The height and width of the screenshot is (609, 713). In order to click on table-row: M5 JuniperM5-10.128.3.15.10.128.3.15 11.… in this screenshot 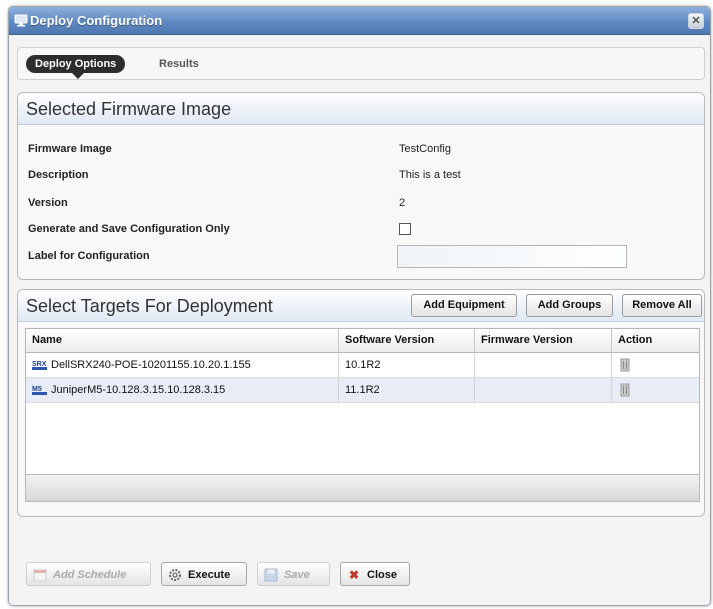, I will do `click(362, 390)`.